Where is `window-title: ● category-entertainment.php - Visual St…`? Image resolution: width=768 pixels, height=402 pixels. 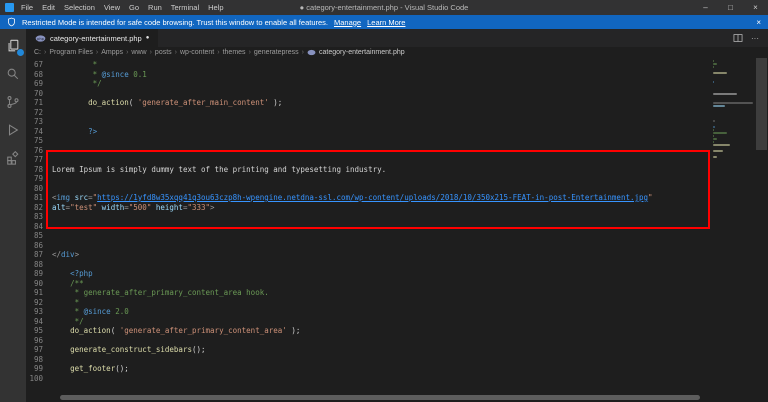
window-title: ● category-entertainment.php - Visual St… is located at coordinates (384, 7).